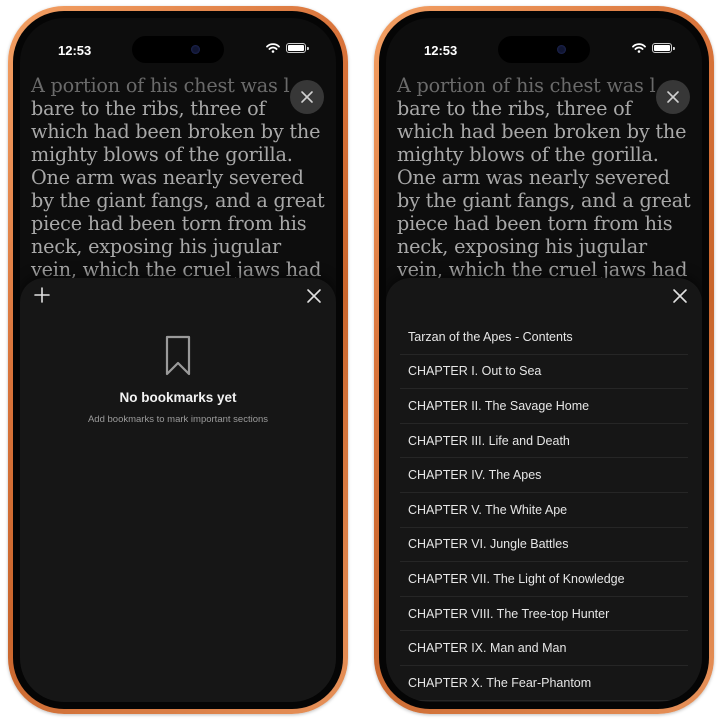 This screenshot has width=720, height=720. What do you see at coordinates (178, 397) in the screenshot?
I see `empty-title: No bookmarks yet` at bounding box center [178, 397].